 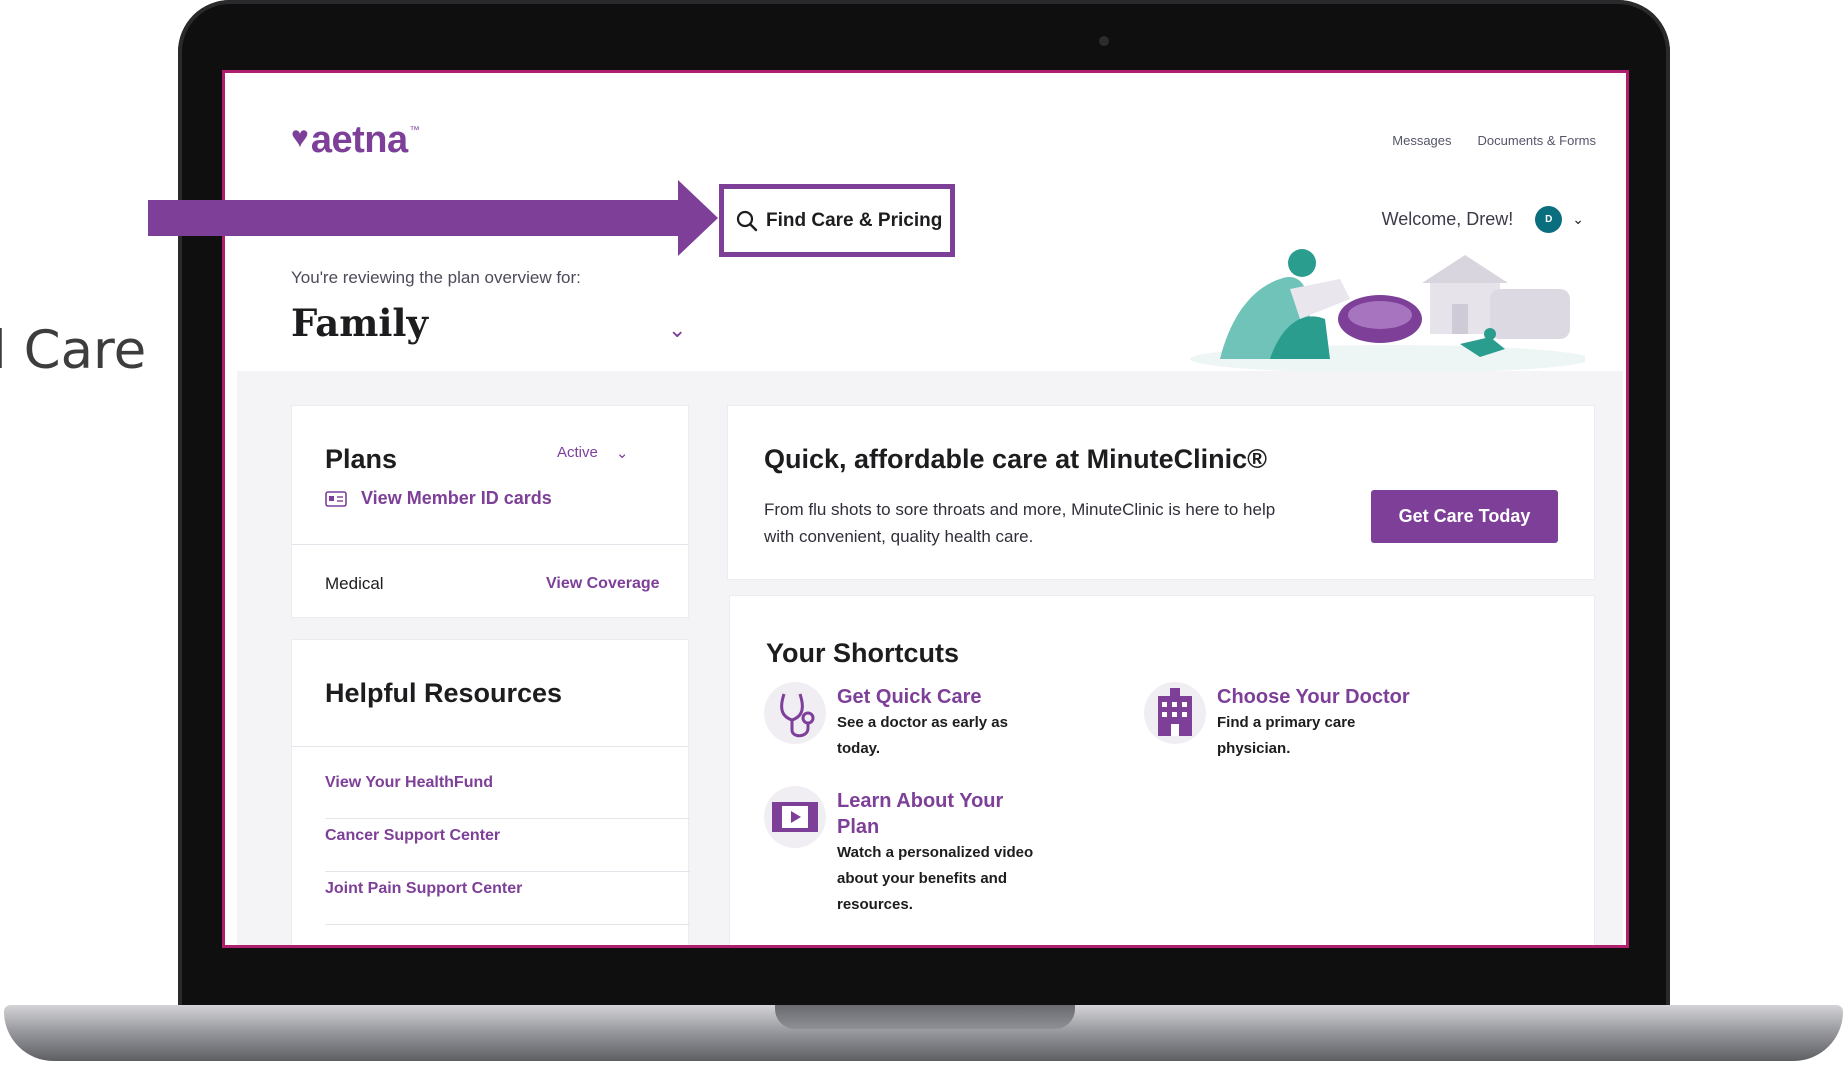 What do you see at coordinates (336, 498) in the screenshot?
I see `id-card-icon` at bounding box center [336, 498].